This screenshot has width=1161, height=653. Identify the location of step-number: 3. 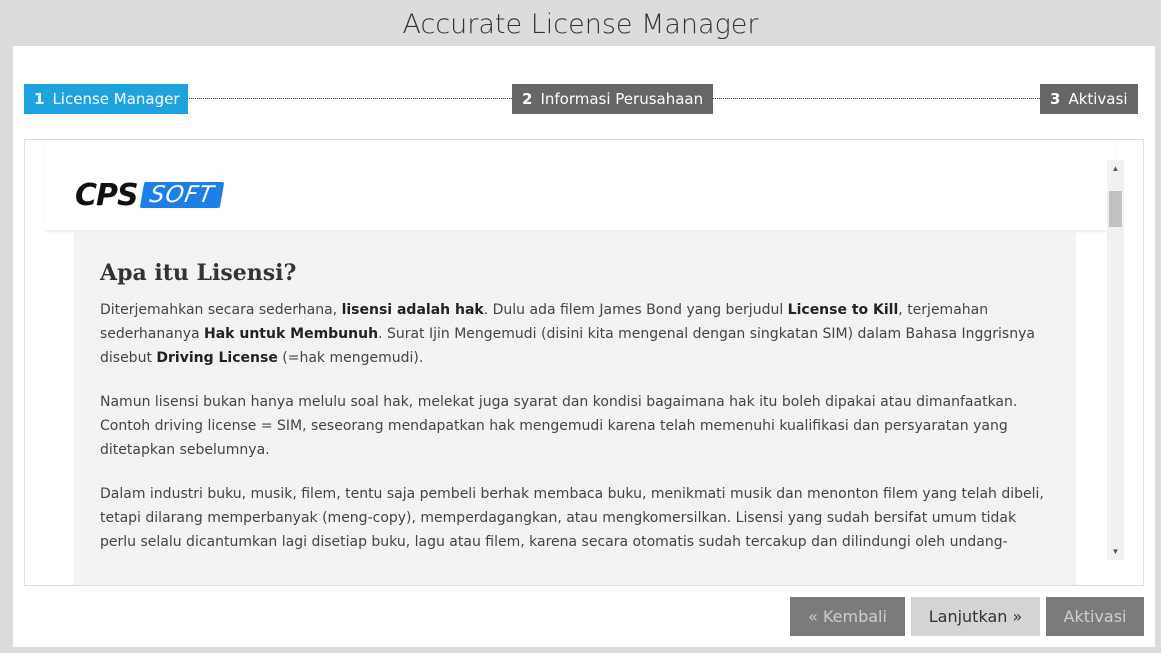
(1055, 99).